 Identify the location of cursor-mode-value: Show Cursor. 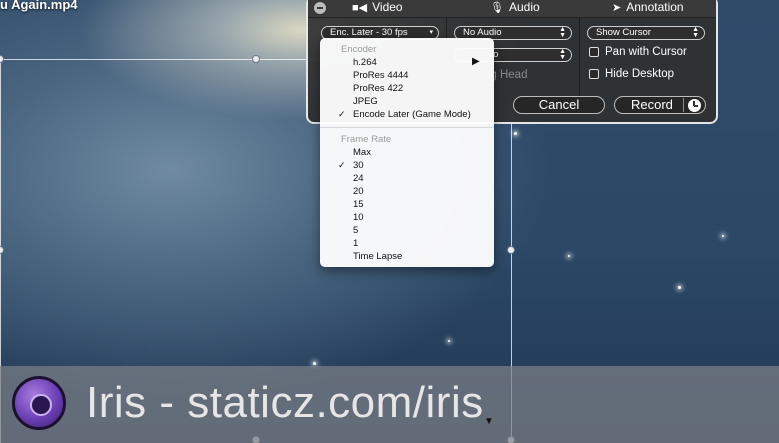
(623, 32).